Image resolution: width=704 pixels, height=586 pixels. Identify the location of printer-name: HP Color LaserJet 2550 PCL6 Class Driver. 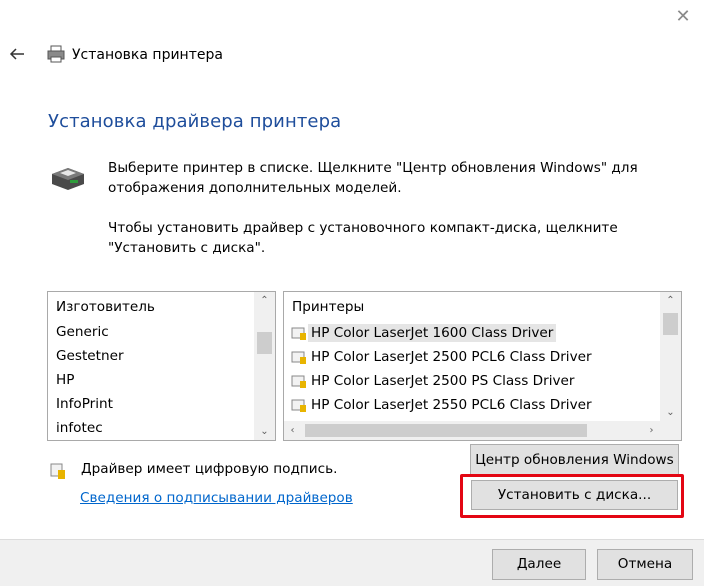
(451, 405).